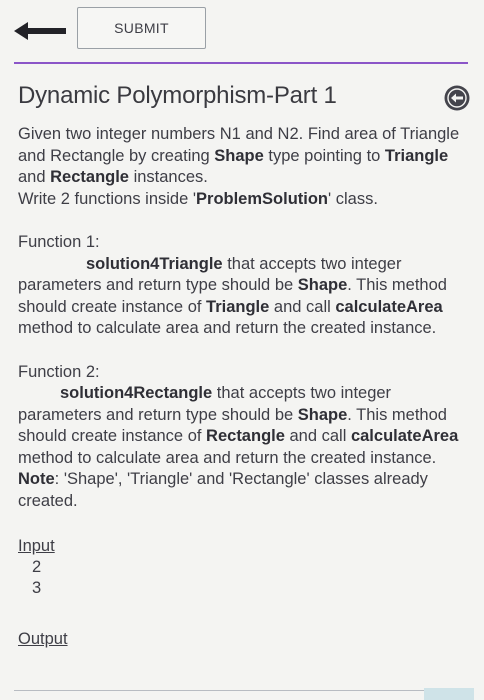 This screenshot has height=700, width=484. What do you see at coordinates (59, 371) in the screenshot?
I see `function2-heading: Function 2:` at bounding box center [59, 371].